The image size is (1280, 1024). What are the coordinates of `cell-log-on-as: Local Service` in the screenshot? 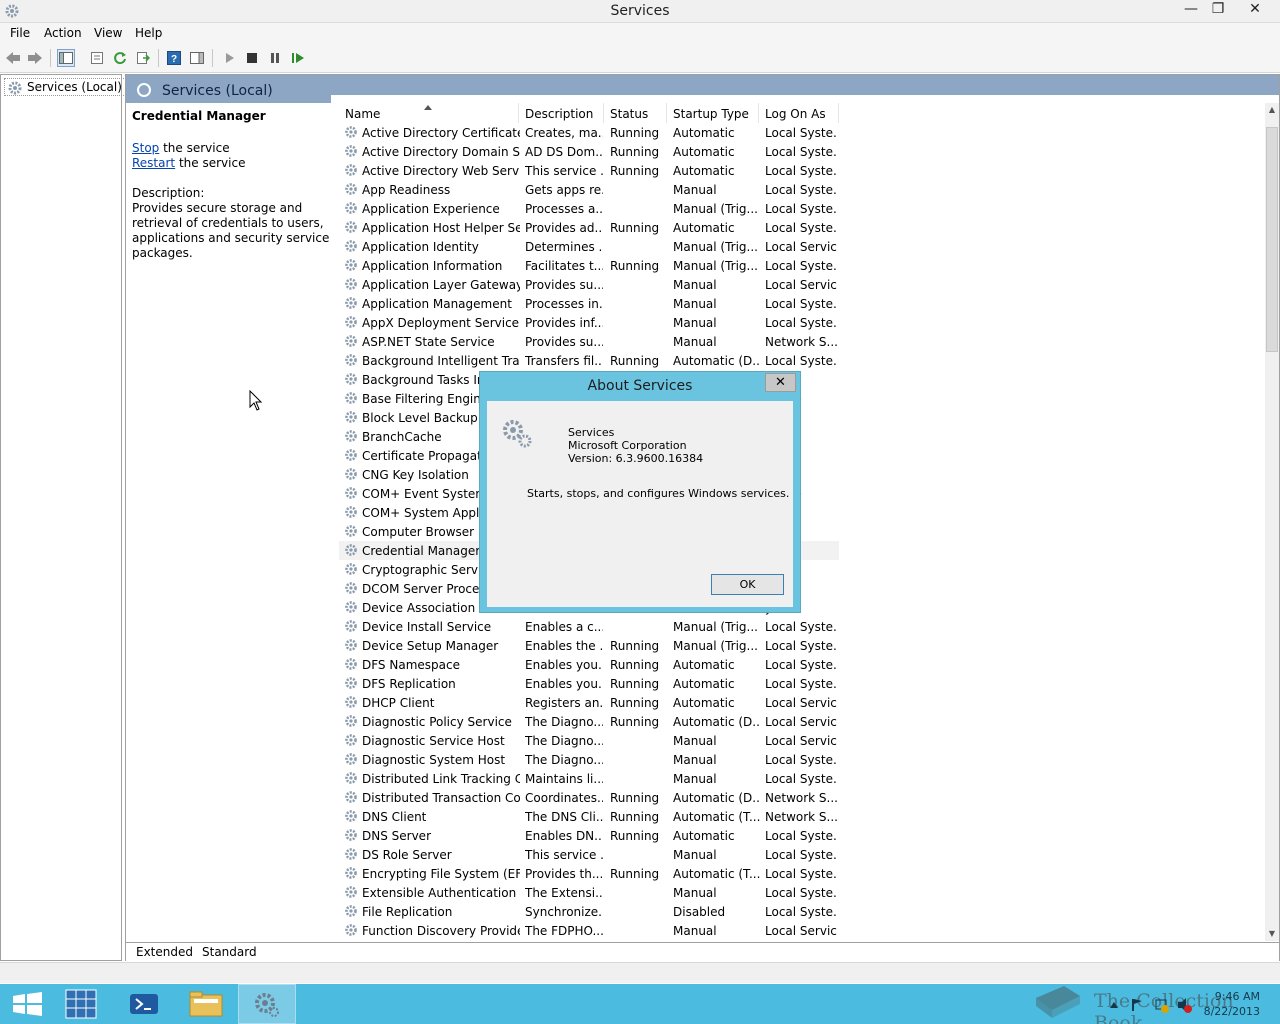 It's located at (801, 247).